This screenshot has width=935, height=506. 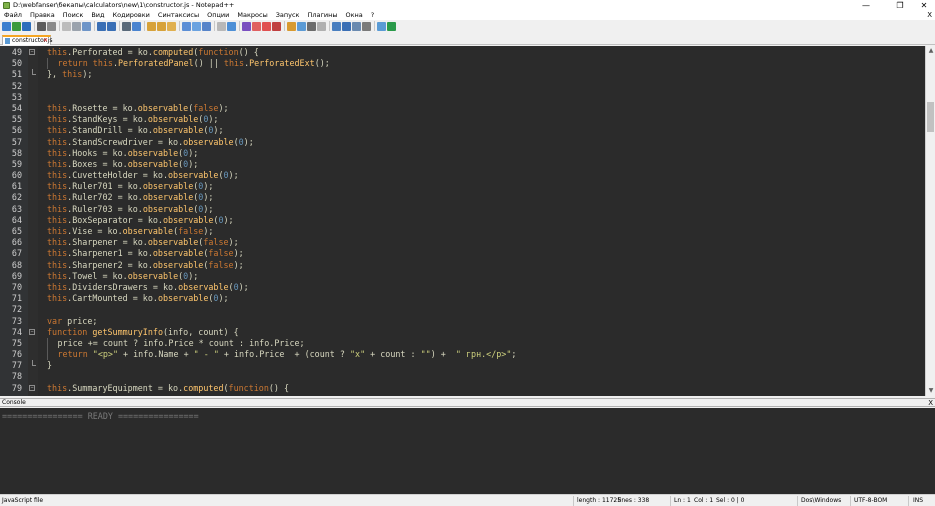 I want to click on status-eol: Dos\Windows, so click(x=821, y=501).